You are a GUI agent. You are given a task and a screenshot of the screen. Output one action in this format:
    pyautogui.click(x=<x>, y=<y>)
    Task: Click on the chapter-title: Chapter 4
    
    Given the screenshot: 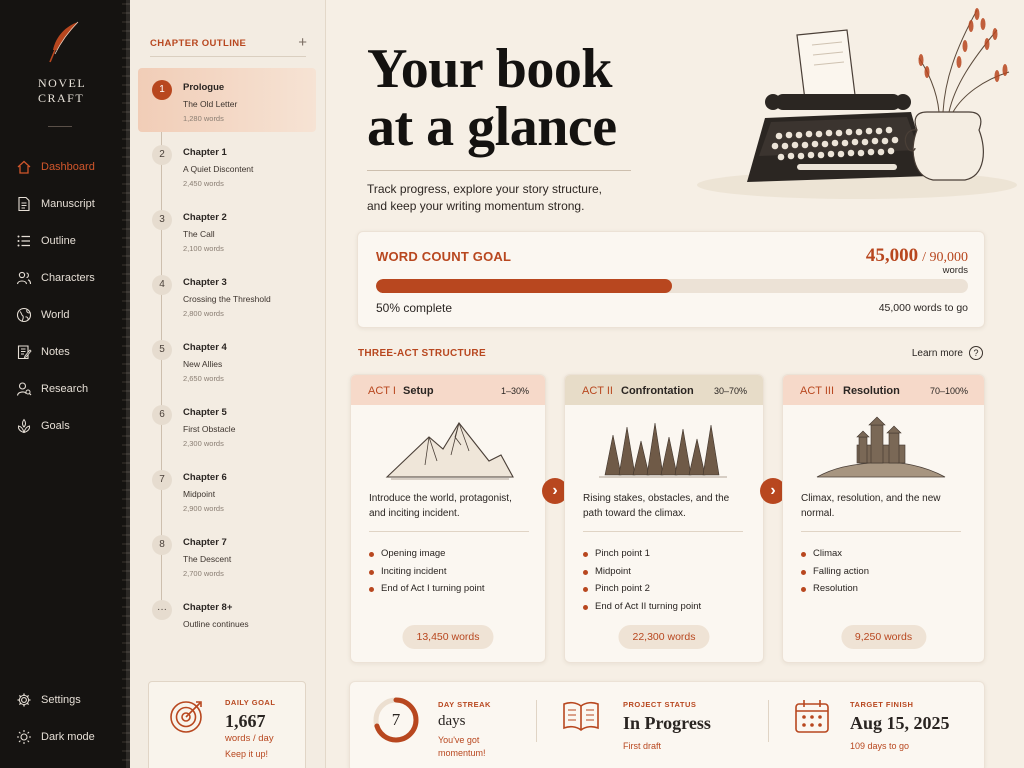 What is the action you would take?
    pyautogui.click(x=205, y=347)
    